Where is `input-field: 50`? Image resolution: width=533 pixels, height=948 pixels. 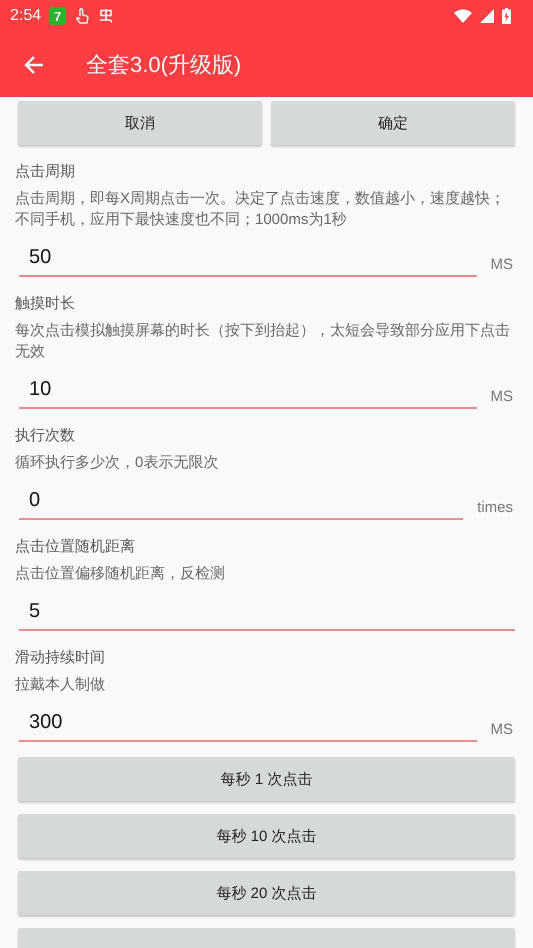
input-field: 50 is located at coordinates (247, 259).